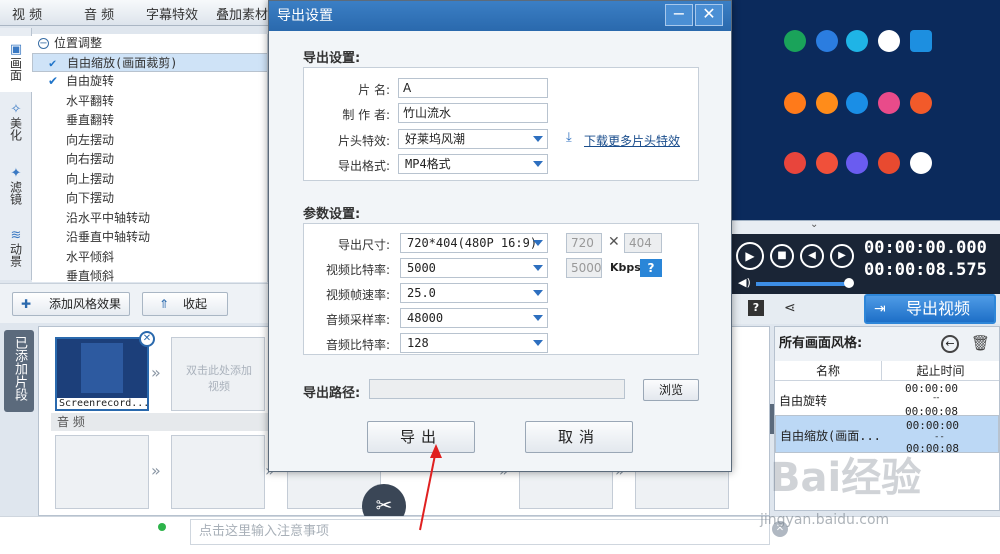 This screenshot has width=1000, height=554. Describe the element at coordinates (497, 389) in the screenshot. I see `export-path-field` at that location.